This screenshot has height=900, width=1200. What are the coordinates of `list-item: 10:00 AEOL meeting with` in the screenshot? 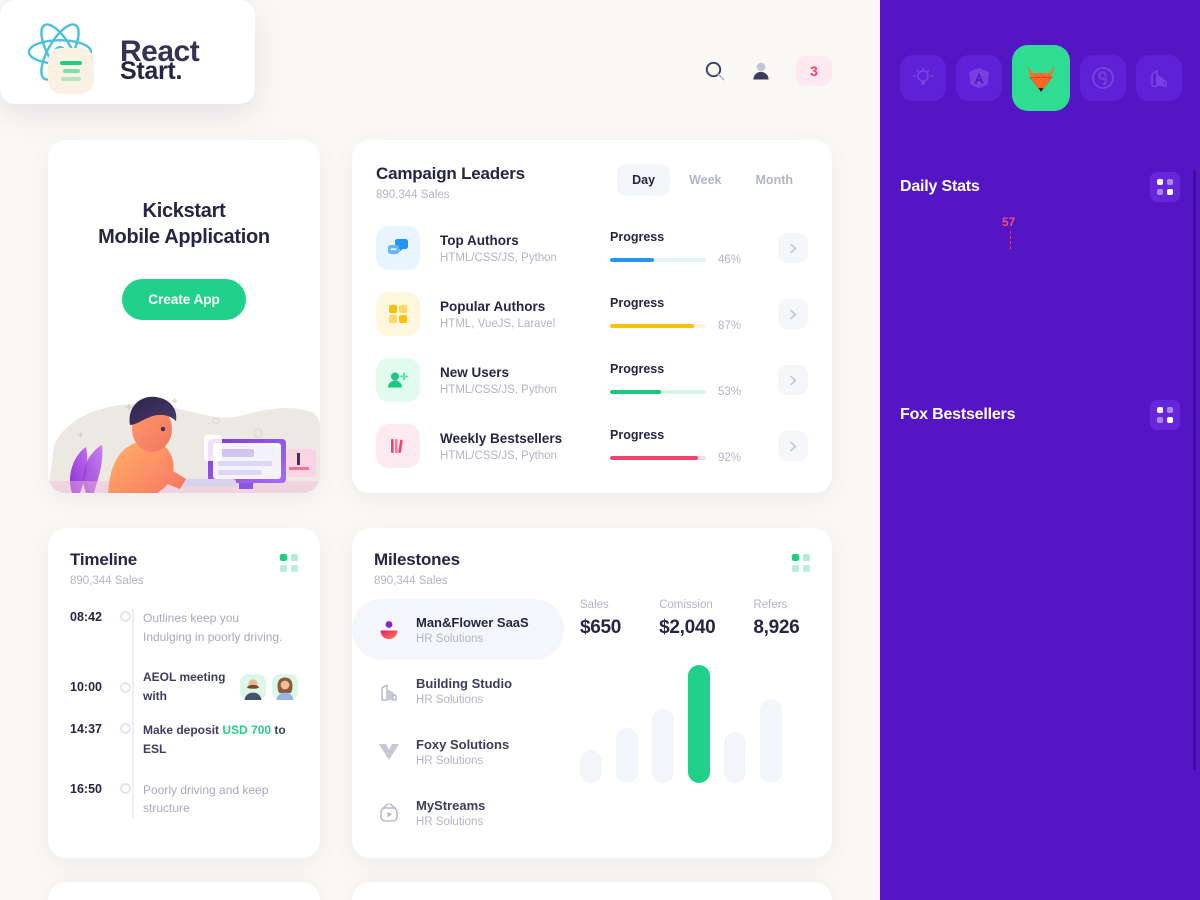 It's located at (184, 686).